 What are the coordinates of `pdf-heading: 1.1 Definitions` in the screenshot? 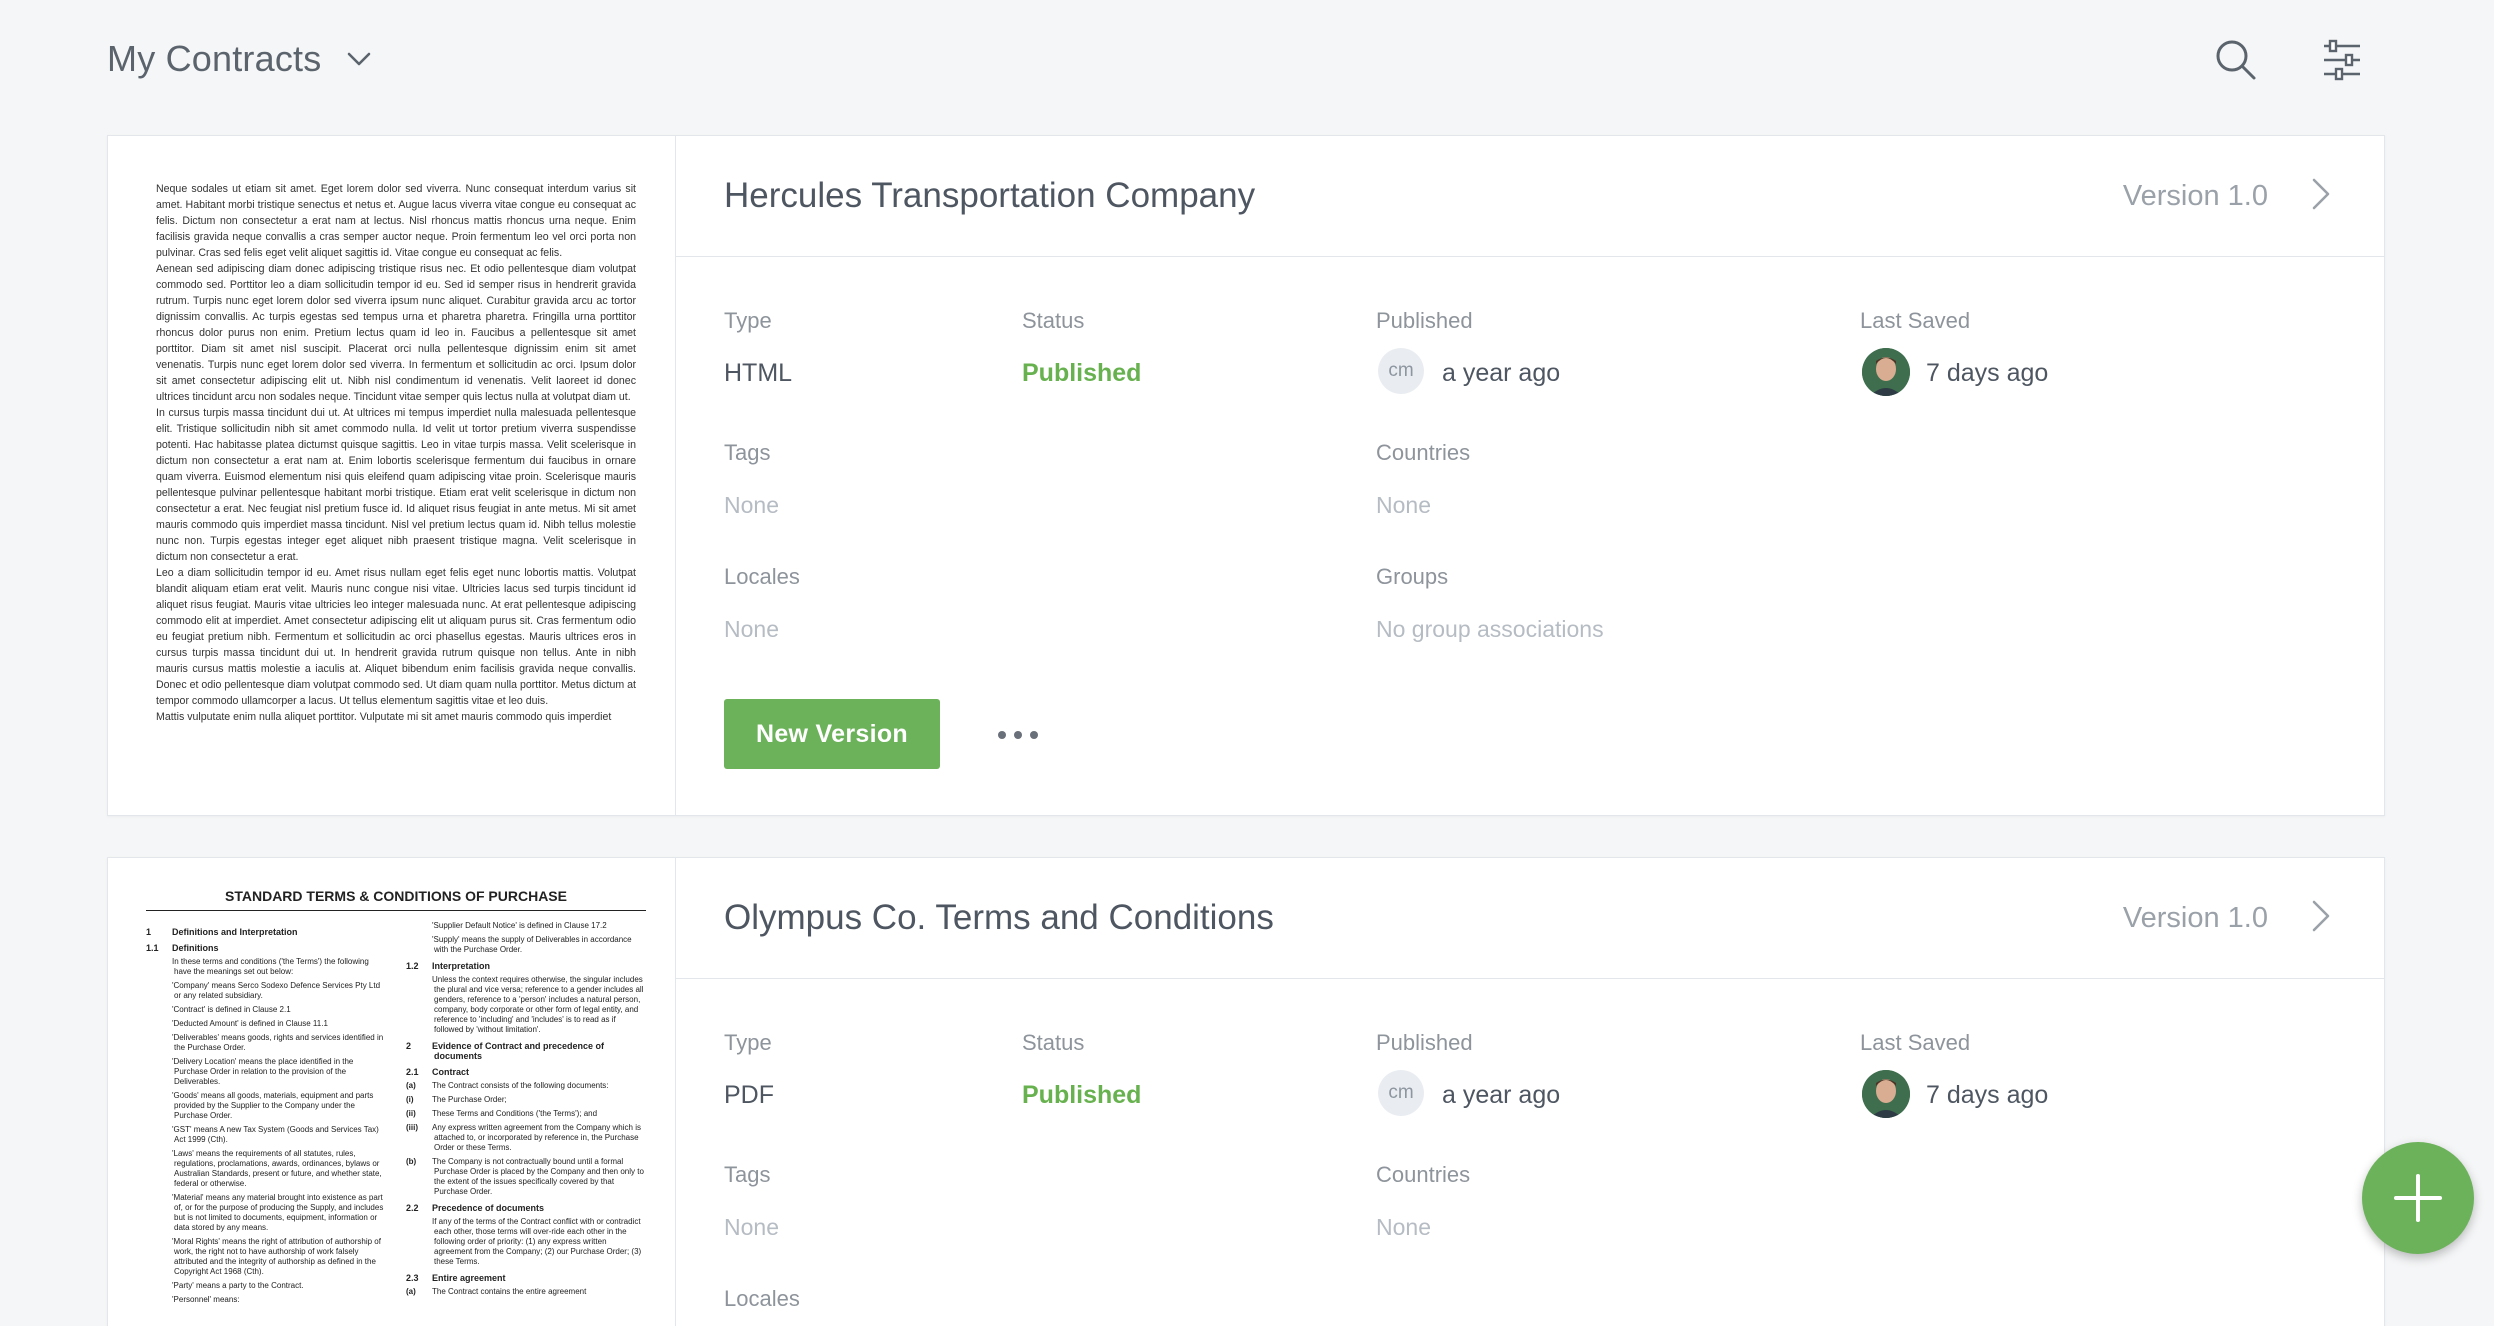 It's located at (266, 948).